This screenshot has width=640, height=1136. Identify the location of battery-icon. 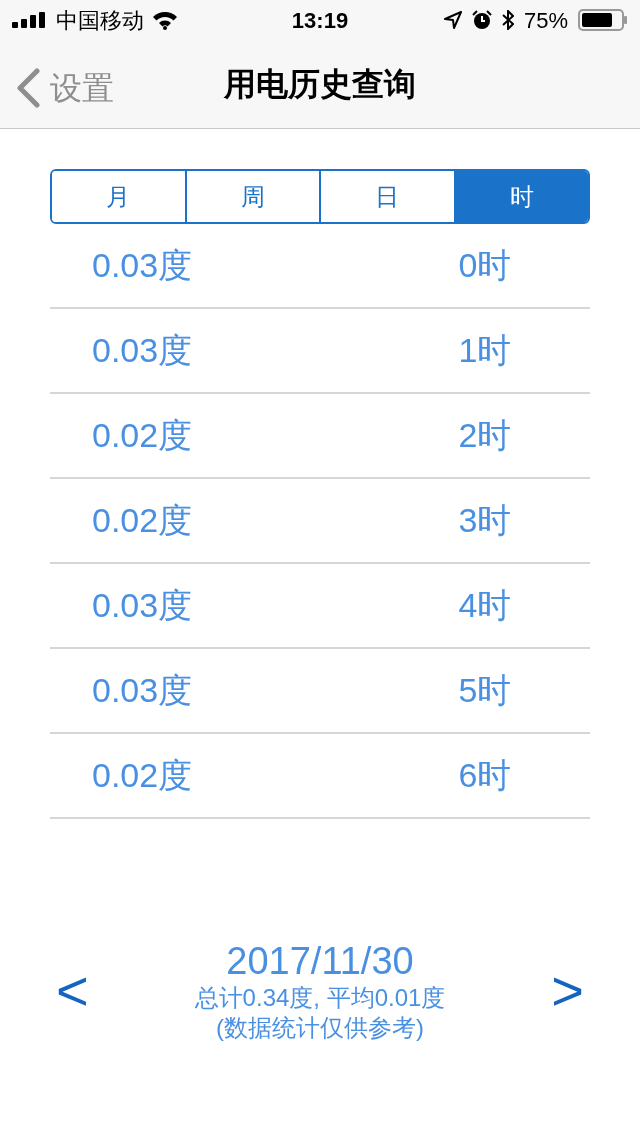
(603, 20).